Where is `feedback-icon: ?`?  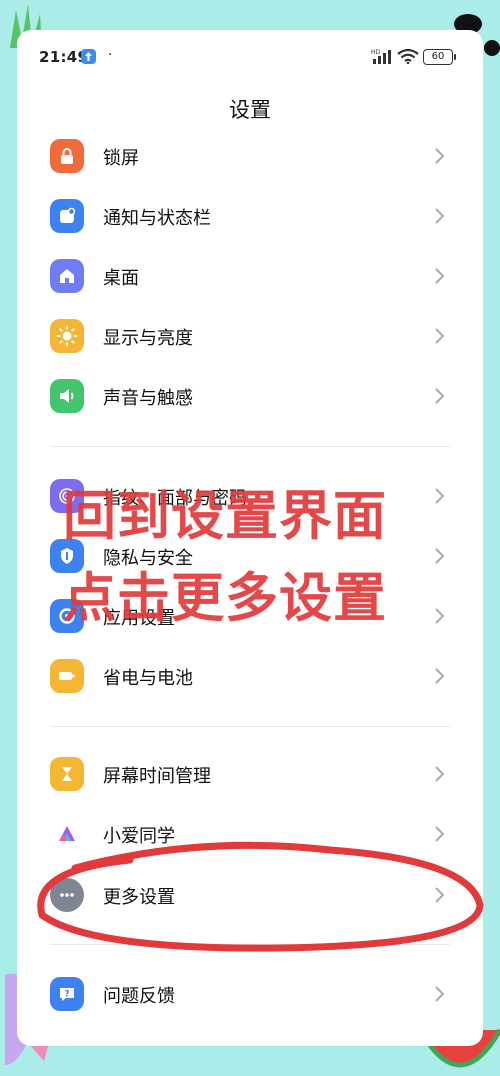 feedback-icon: ? is located at coordinates (67, 994).